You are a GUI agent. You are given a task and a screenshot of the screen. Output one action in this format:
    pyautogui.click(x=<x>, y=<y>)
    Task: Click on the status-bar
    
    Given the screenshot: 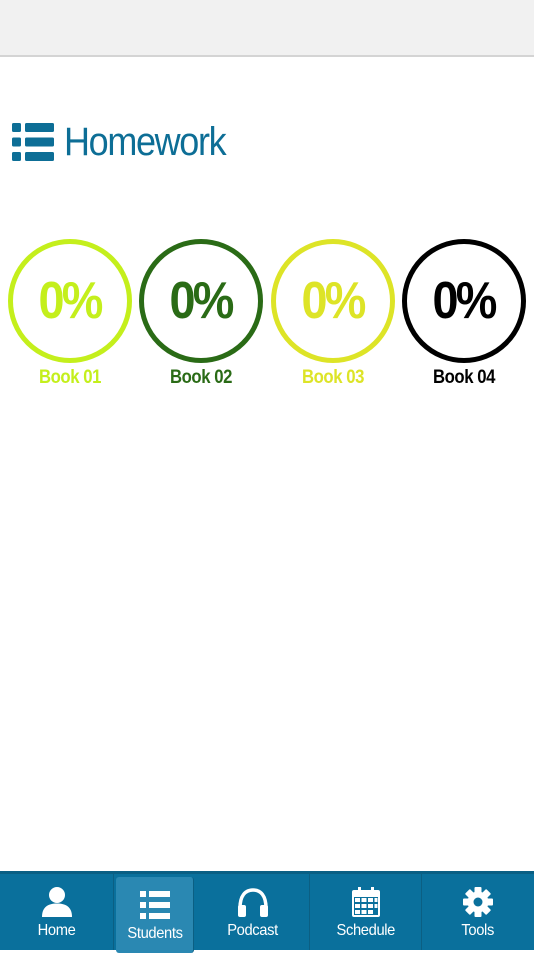 What is the action you would take?
    pyautogui.click(x=267, y=28)
    